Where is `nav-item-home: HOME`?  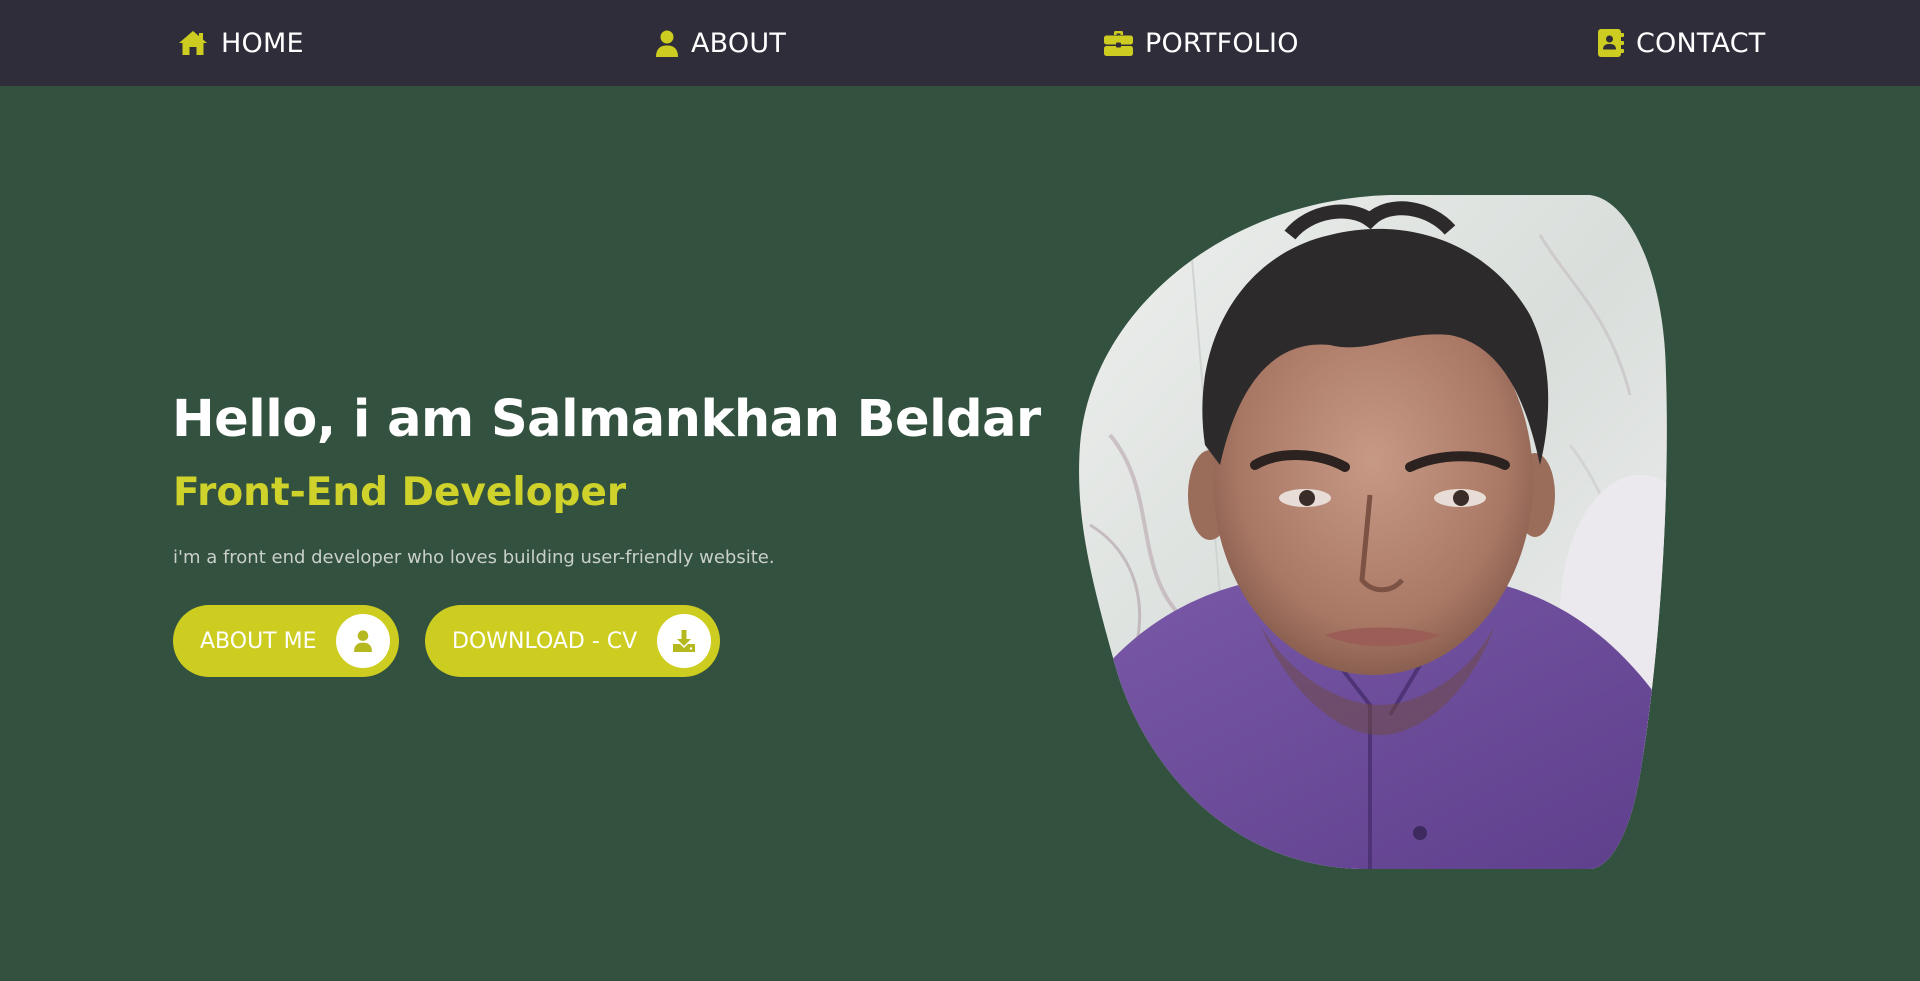
nav-item-home: HOME is located at coordinates (240, 43).